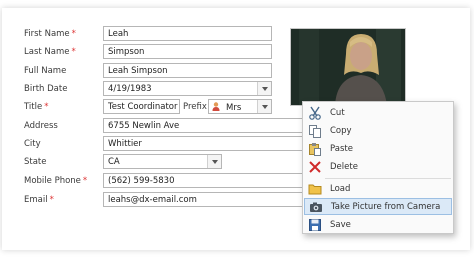  I want to click on menu-item-label: Cut, so click(337, 112).